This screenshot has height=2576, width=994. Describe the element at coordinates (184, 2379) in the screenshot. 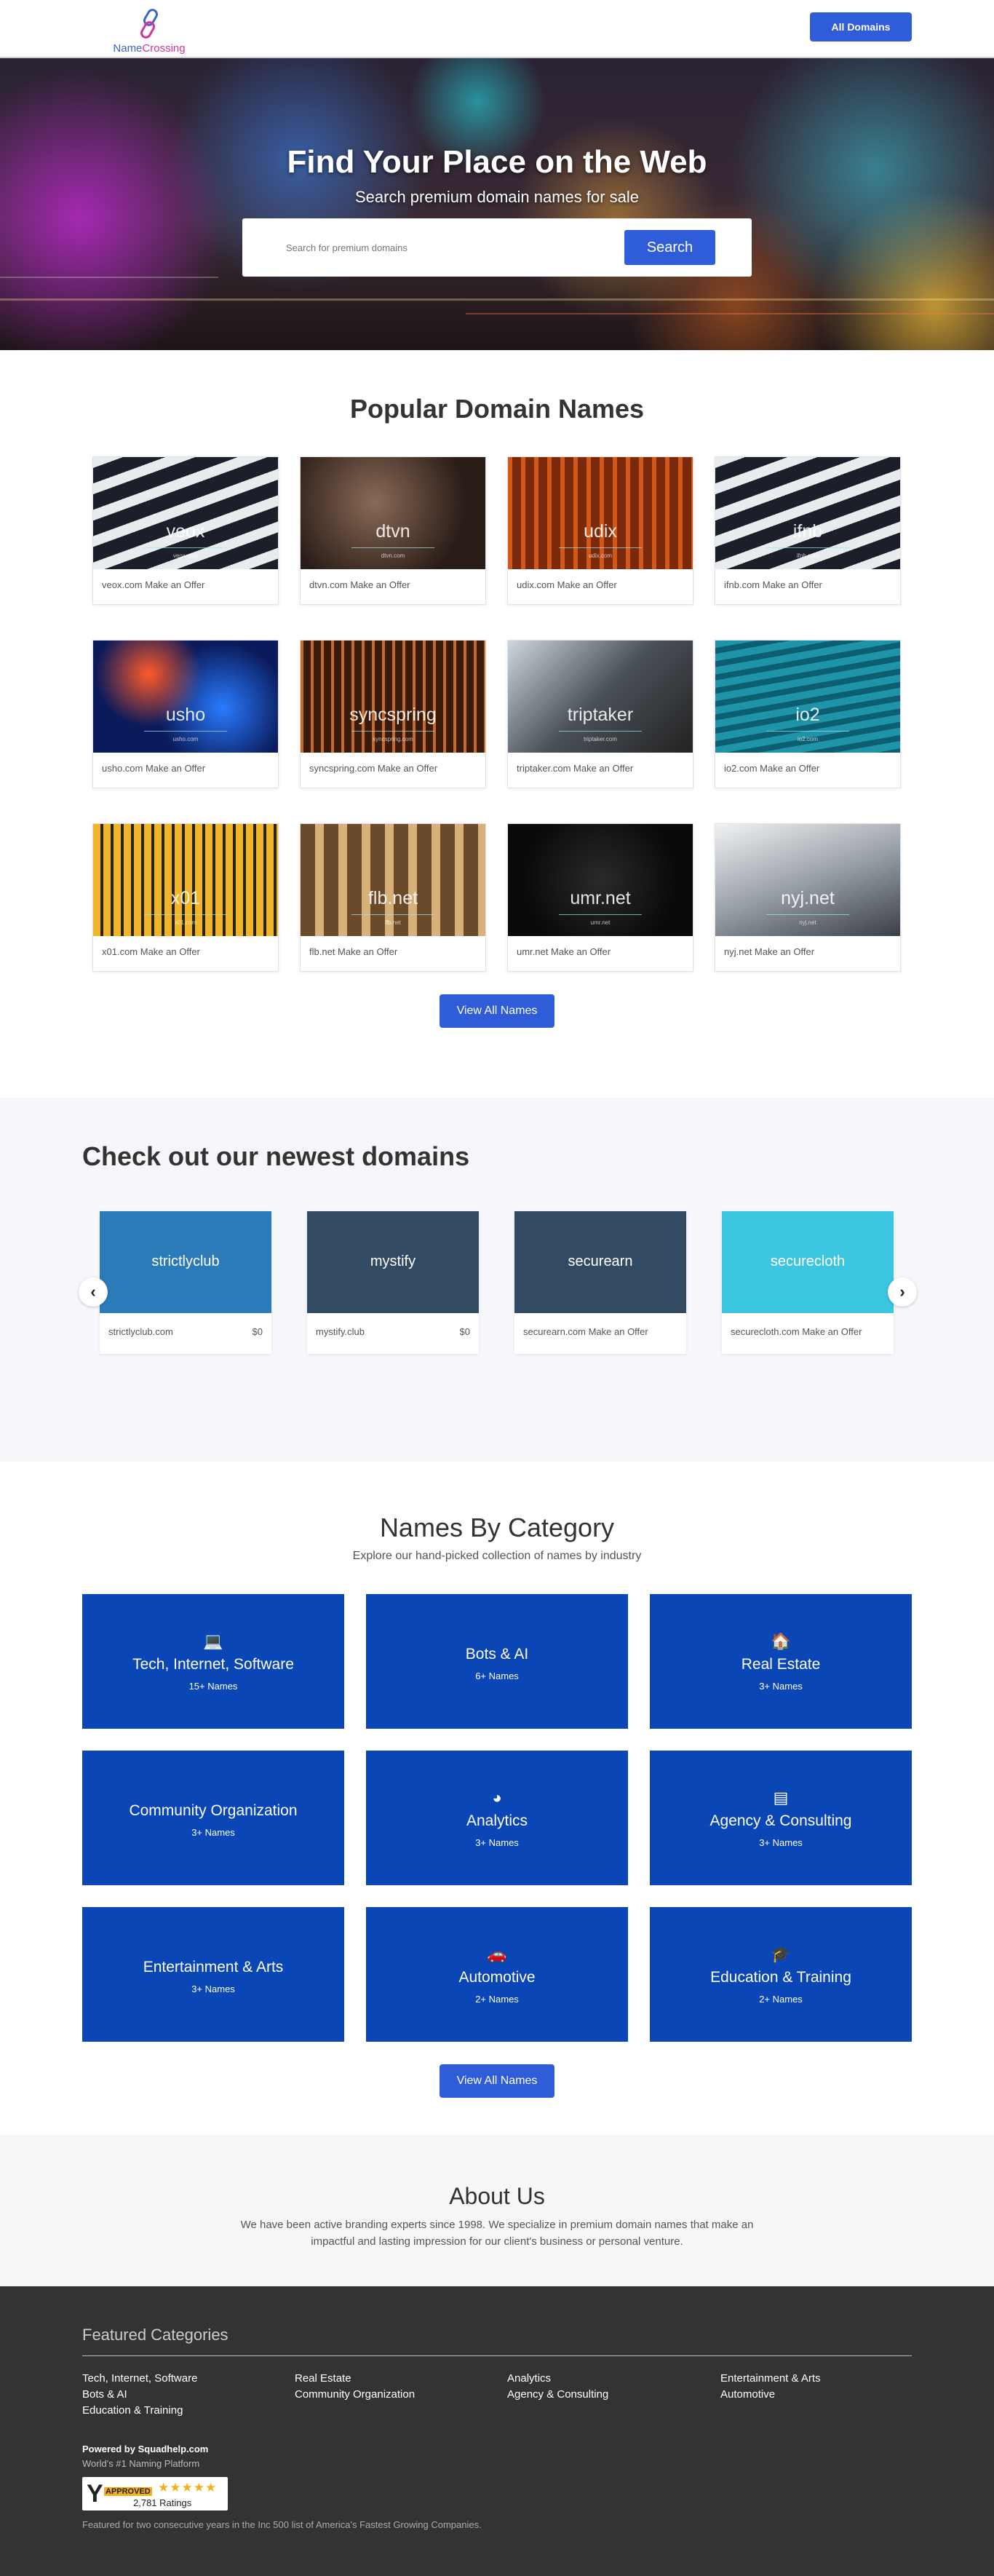

I see `footer-category-link: Tech, Internet, Software` at that location.